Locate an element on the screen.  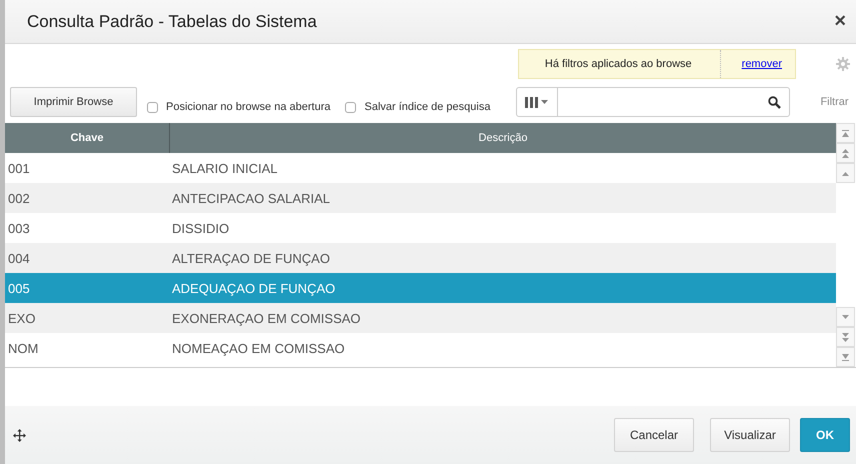
page-down-button is located at coordinates (845, 337).